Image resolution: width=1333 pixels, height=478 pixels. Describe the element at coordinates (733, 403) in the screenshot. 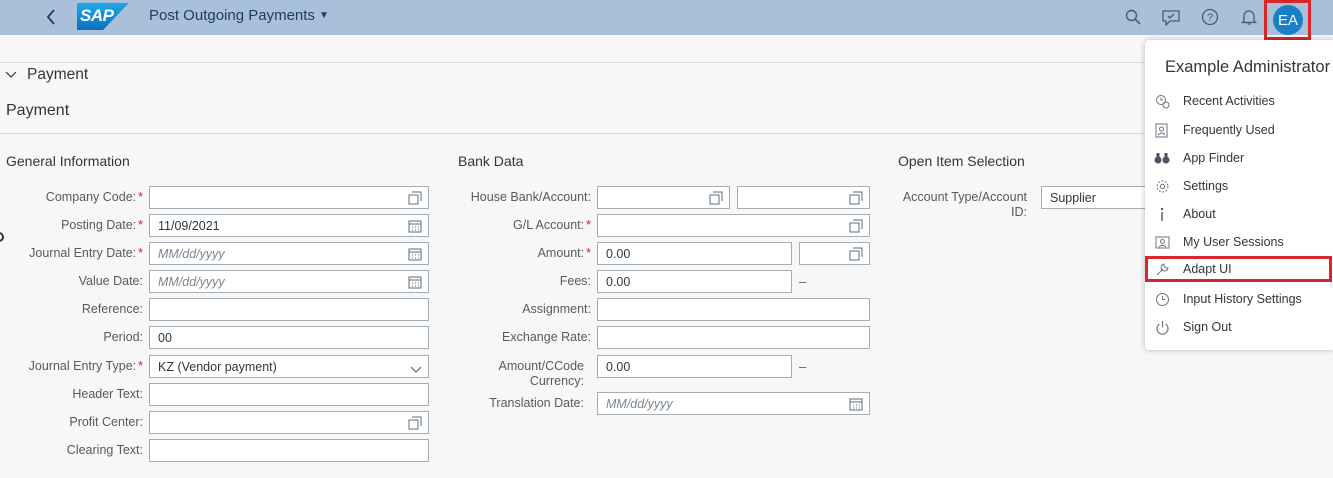

I see `translation-date-input: MM/dd/yyyy` at that location.